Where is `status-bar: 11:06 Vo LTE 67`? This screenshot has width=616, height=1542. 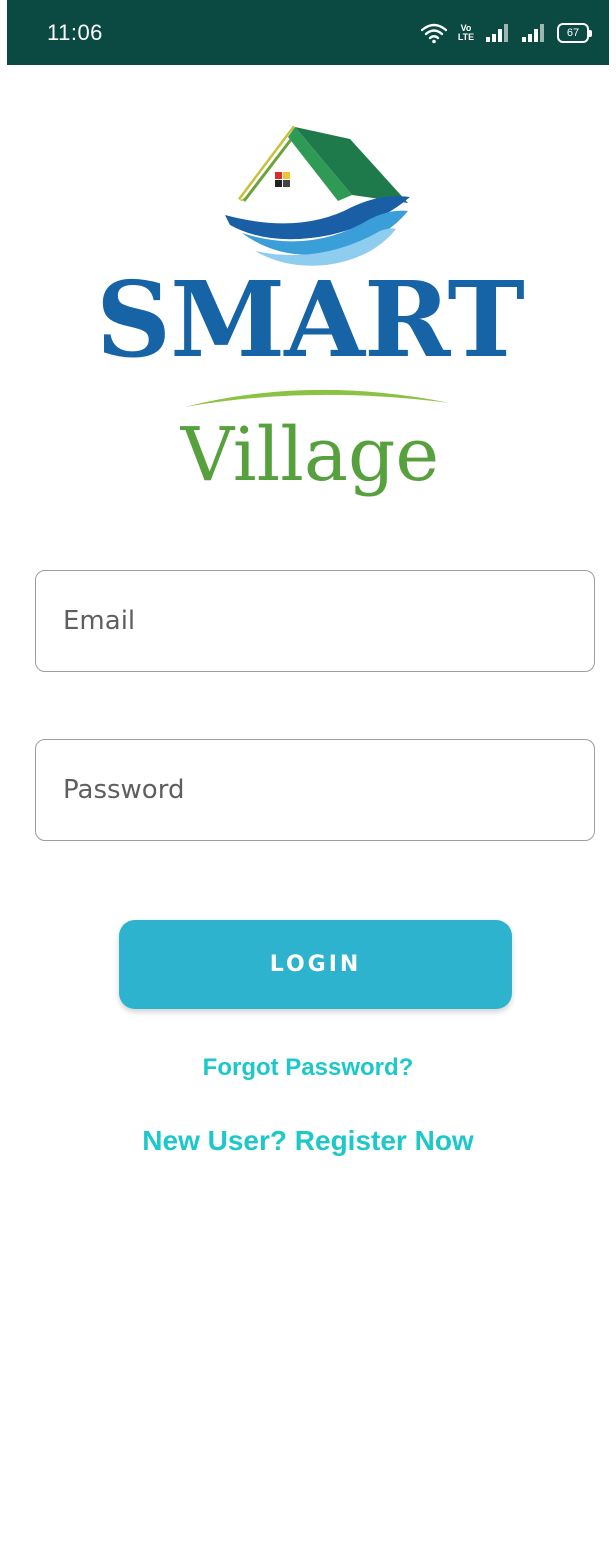 status-bar: 11:06 Vo LTE 67 is located at coordinates (308, 32).